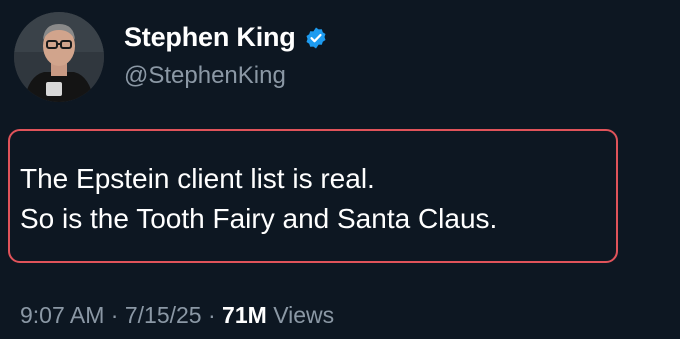 This screenshot has width=680, height=339. Describe the element at coordinates (163, 315) in the screenshot. I see `tweet-date: 7/15/25` at that location.